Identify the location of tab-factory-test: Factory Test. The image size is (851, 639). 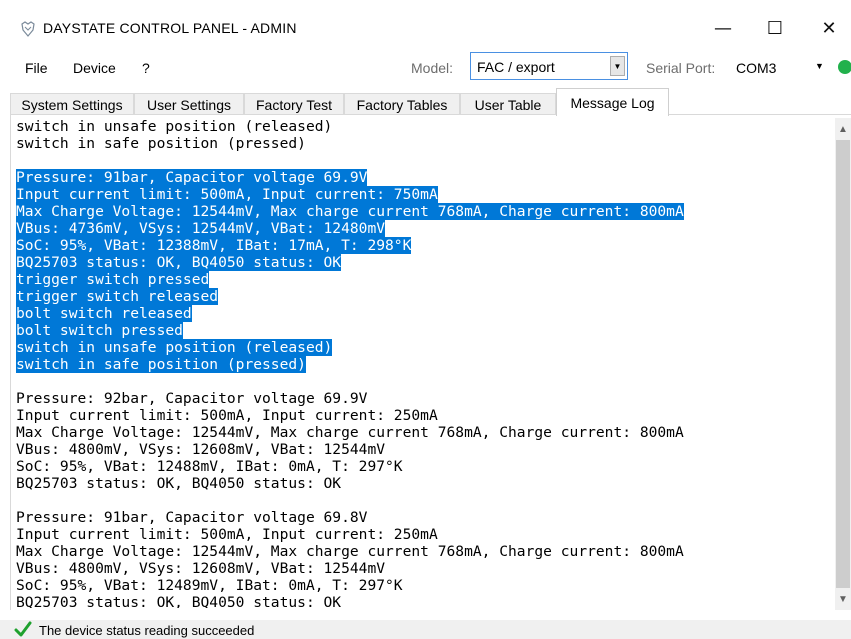
(294, 104).